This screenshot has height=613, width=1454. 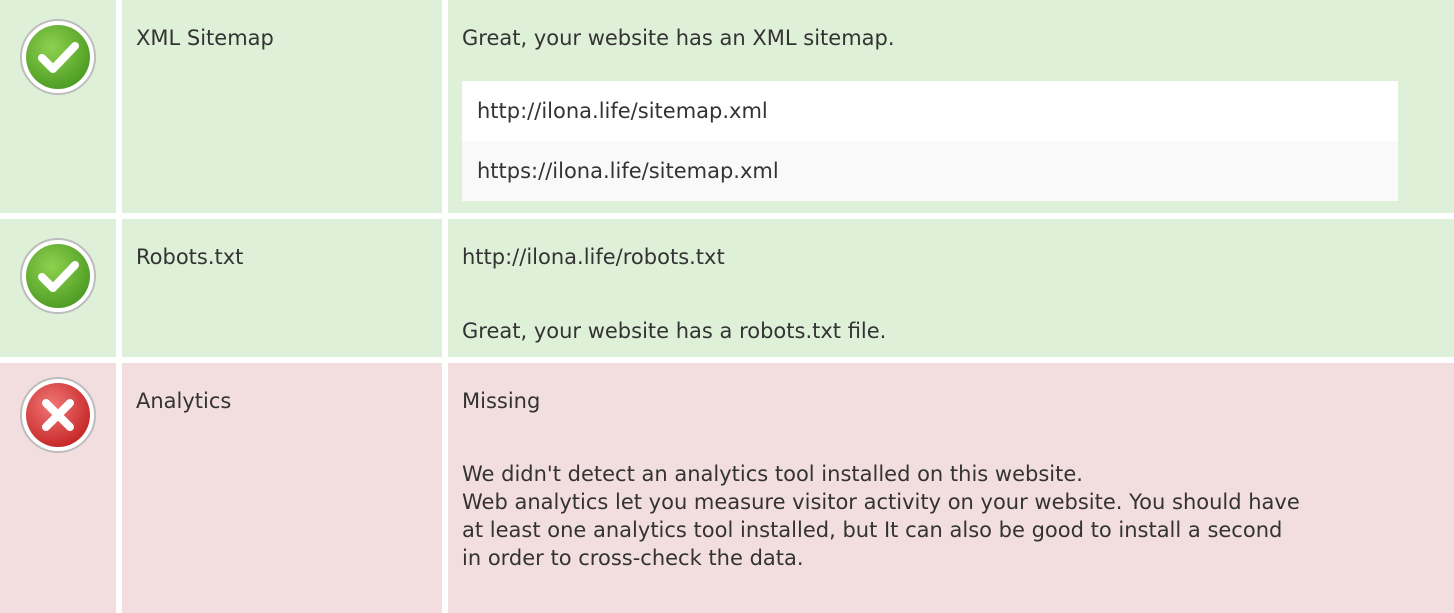 I want to click on sitemap-link: https://ilona.life/sitemap.xml, so click(x=930, y=171).